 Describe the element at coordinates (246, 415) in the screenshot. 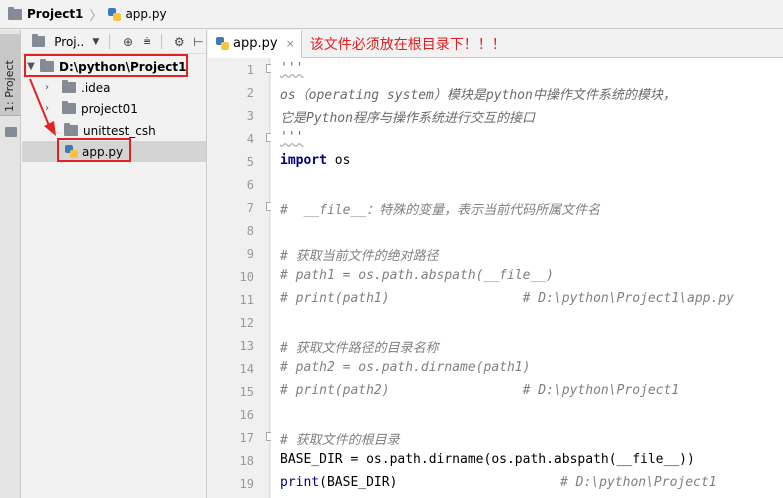

I see `line-number: 16` at that location.